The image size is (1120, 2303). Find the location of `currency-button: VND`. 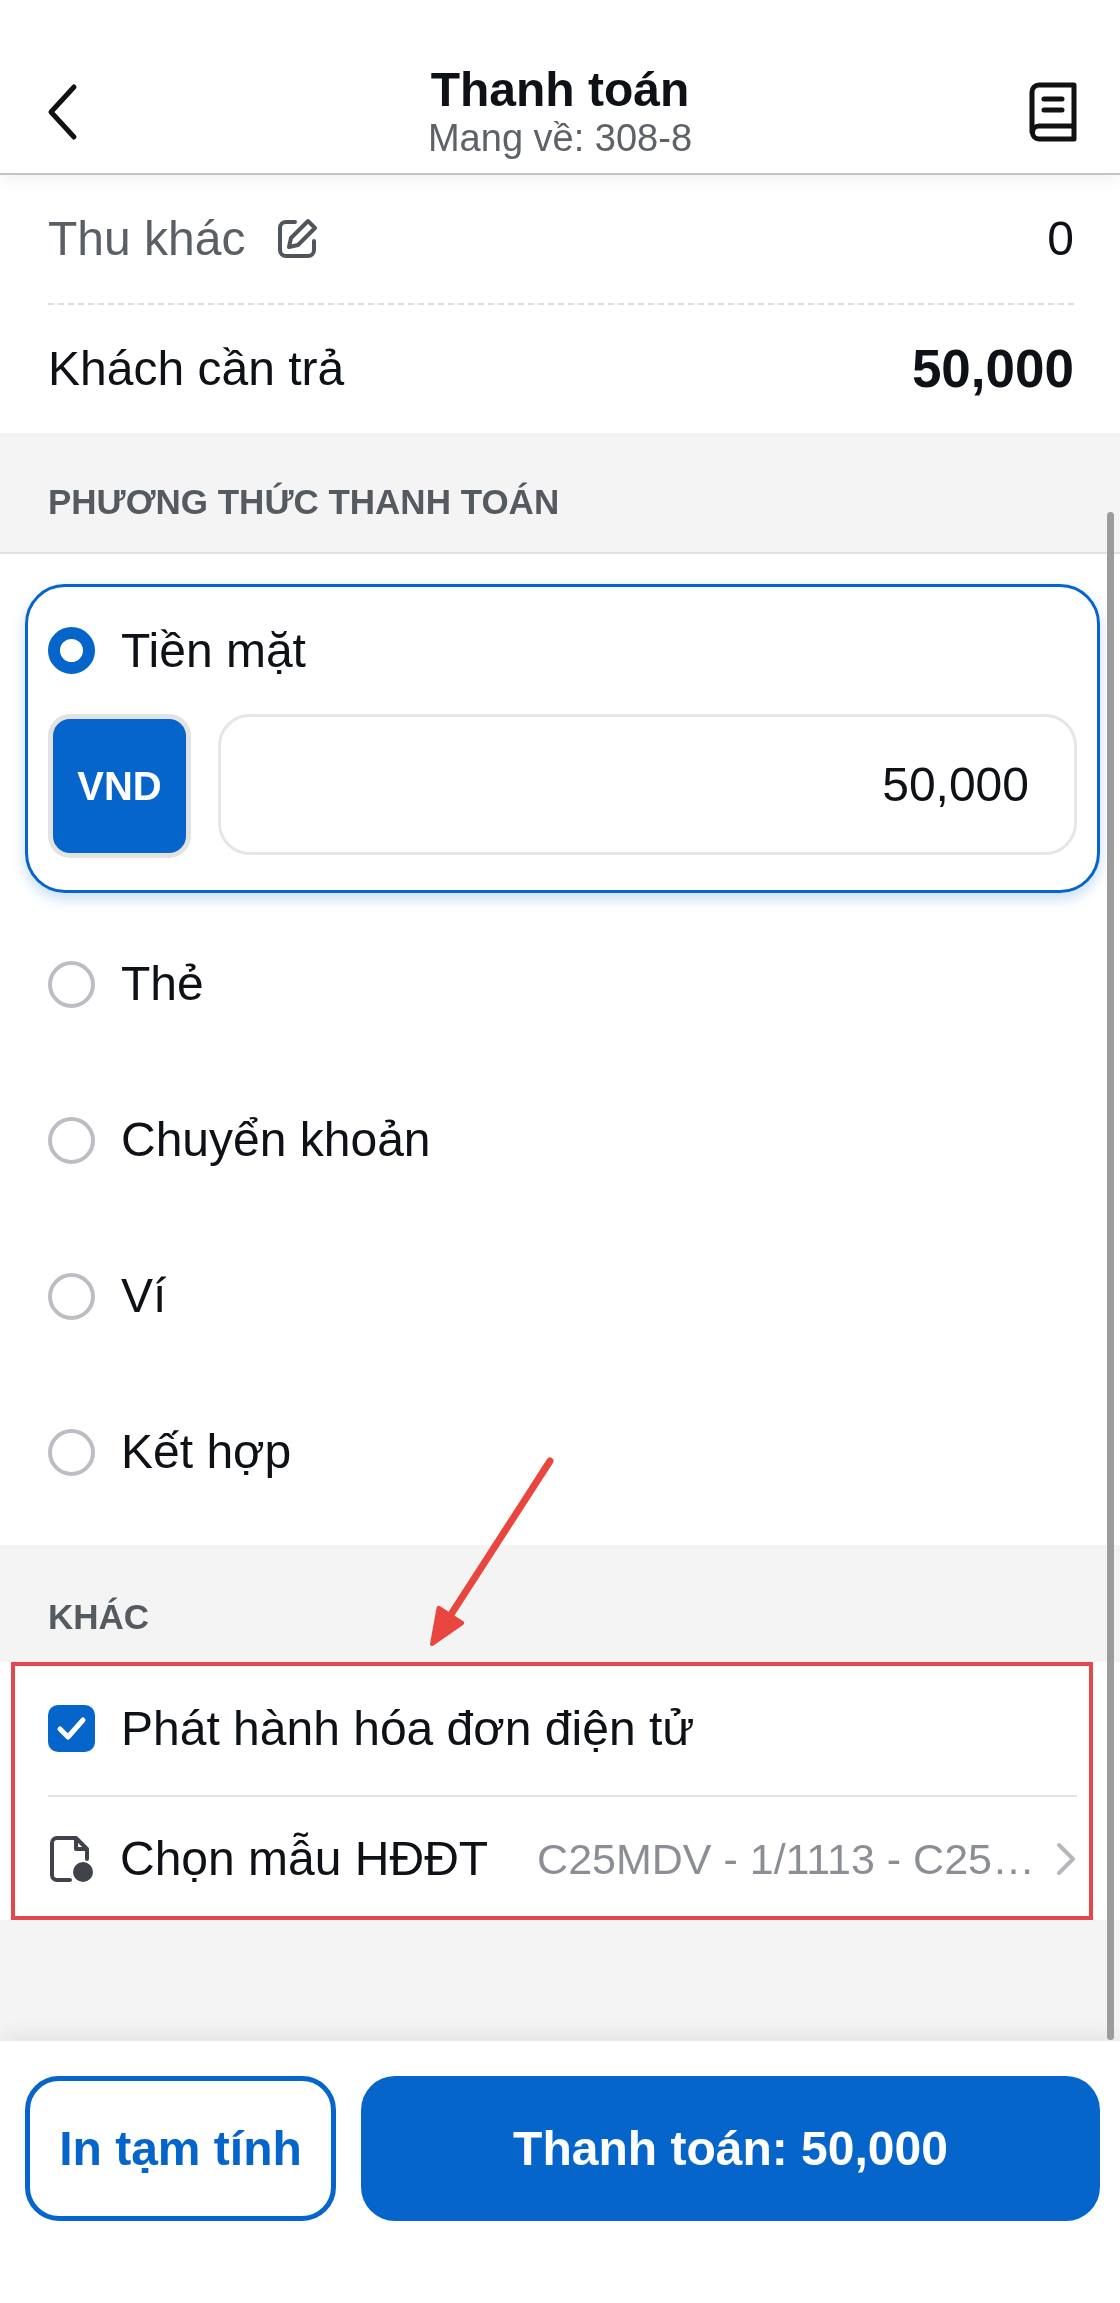

currency-button: VND is located at coordinates (119, 786).